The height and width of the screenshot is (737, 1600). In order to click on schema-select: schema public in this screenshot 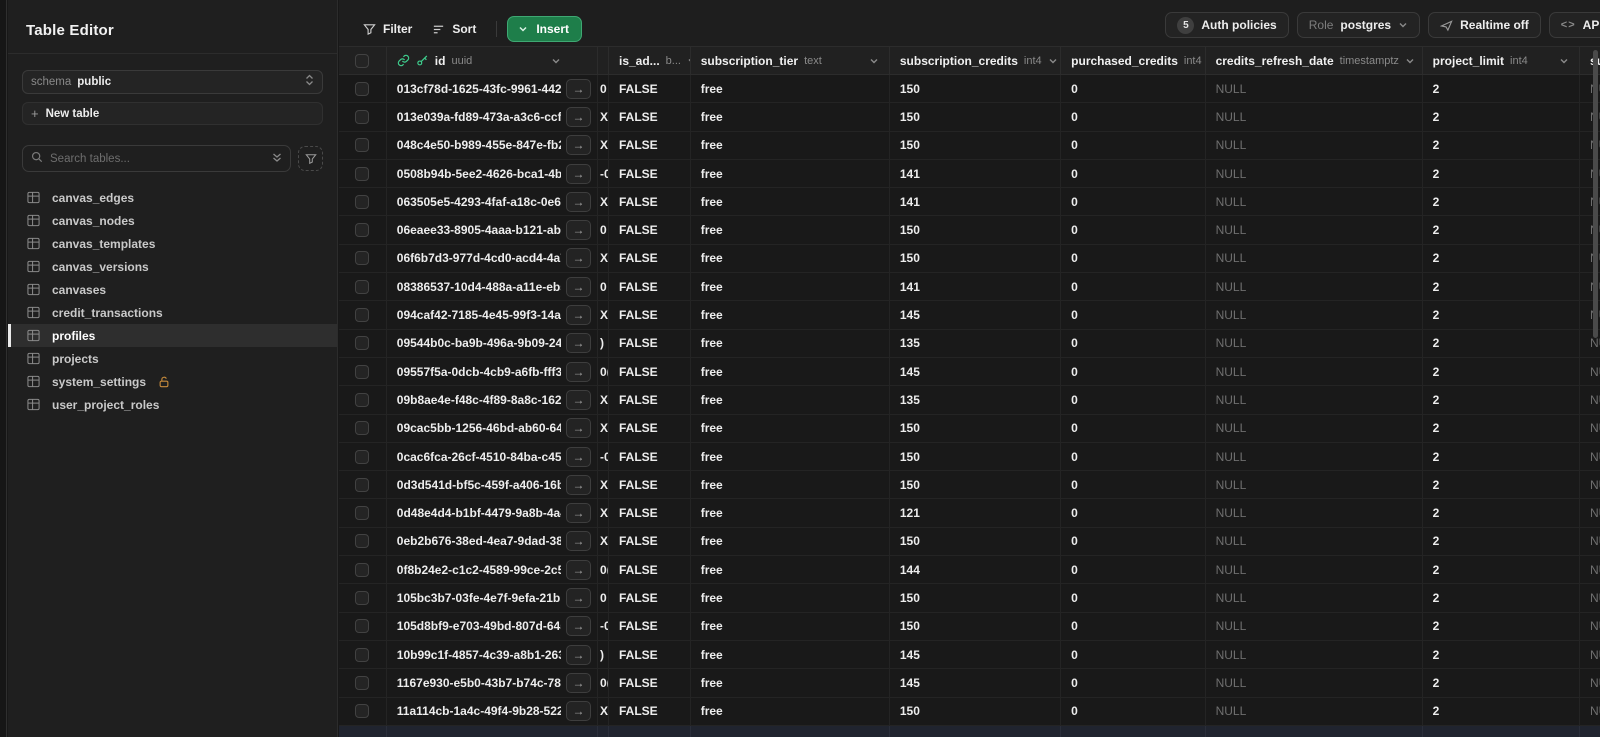, I will do `click(172, 82)`.